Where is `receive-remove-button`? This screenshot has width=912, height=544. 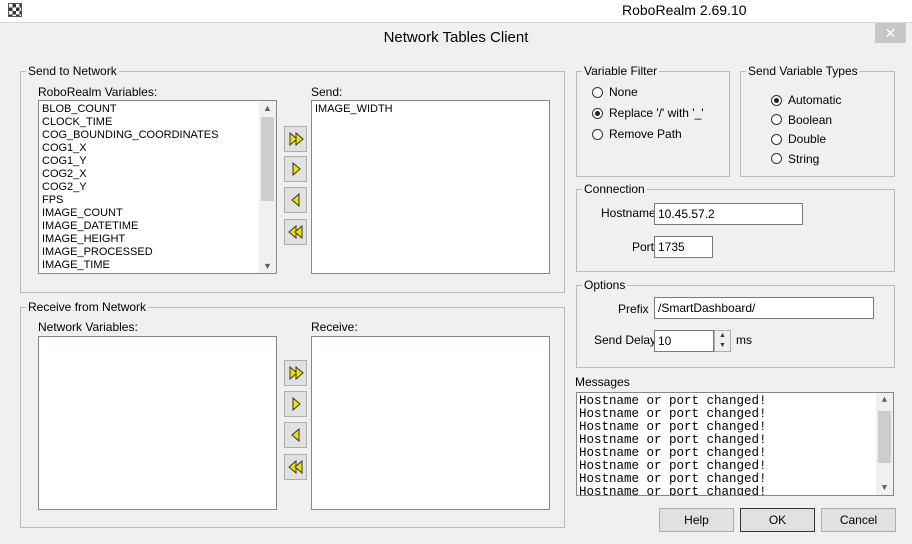
receive-remove-button is located at coordinates (295, 435).